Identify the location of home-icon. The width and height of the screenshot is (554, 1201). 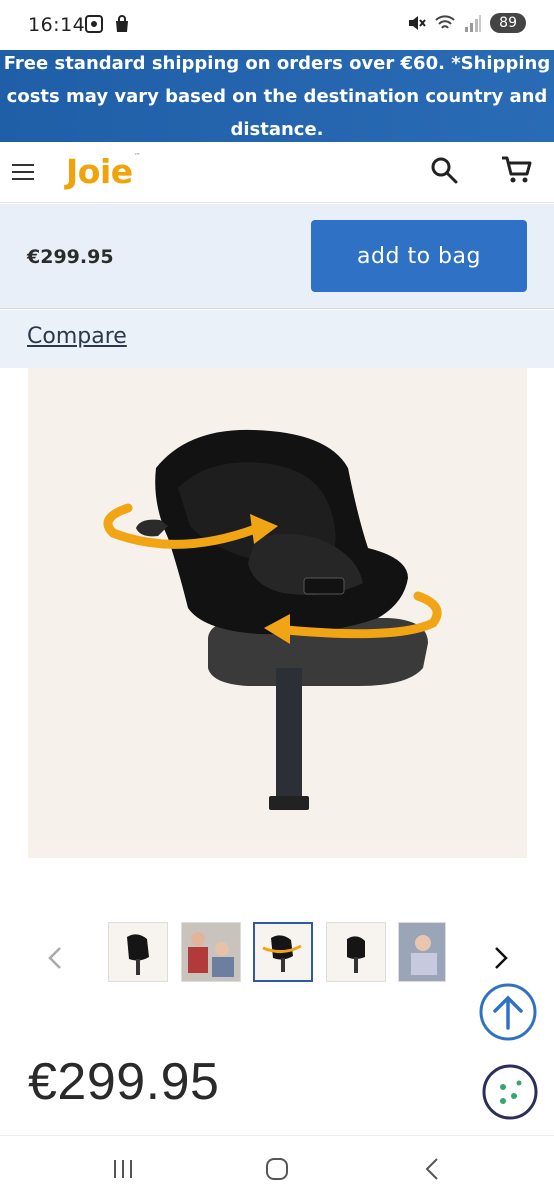
(277, 1169).